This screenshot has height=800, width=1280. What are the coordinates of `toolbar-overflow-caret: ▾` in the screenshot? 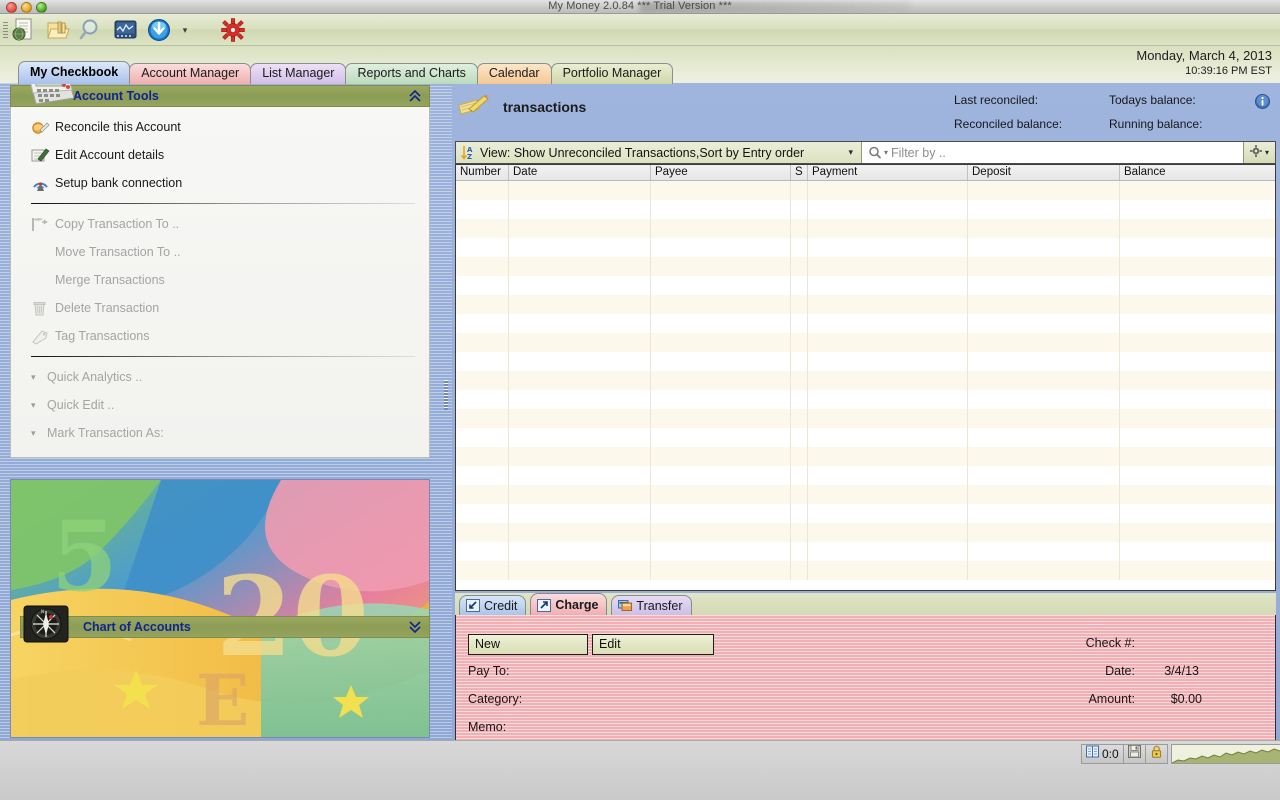 It's located at (185, 30).